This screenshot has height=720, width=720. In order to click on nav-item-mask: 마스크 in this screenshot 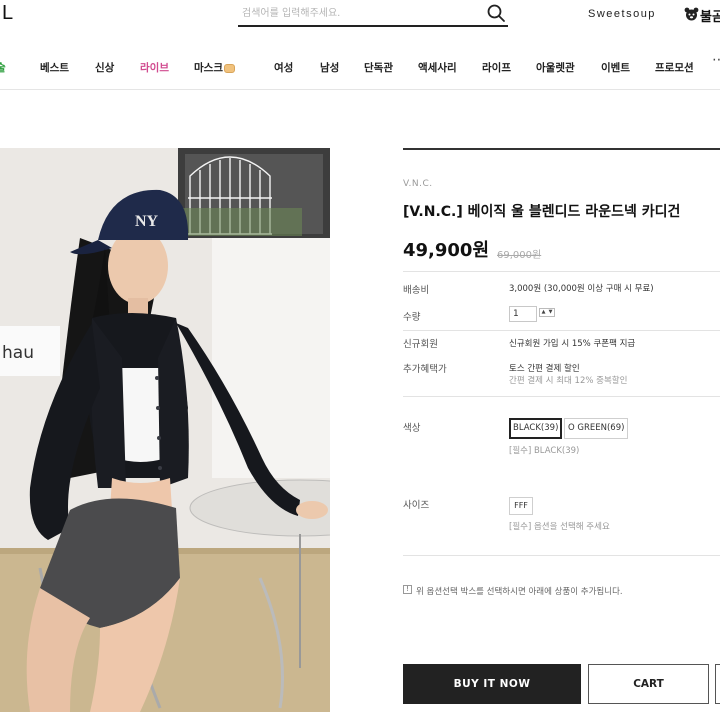, I will do `click(214, 67)`.